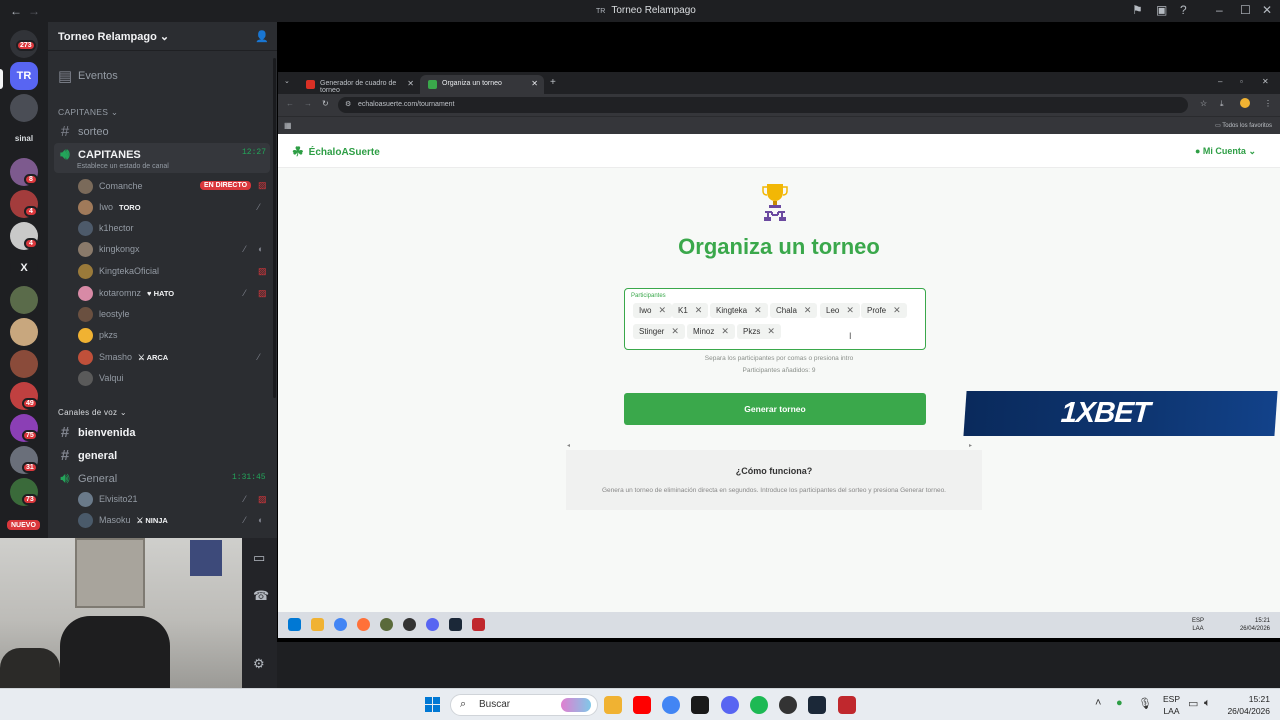 The height and width of the screenshot is (720, 1280). I want to click on voice-channel-captains: 🔊︎ CAPITANES, so click(99, 154).